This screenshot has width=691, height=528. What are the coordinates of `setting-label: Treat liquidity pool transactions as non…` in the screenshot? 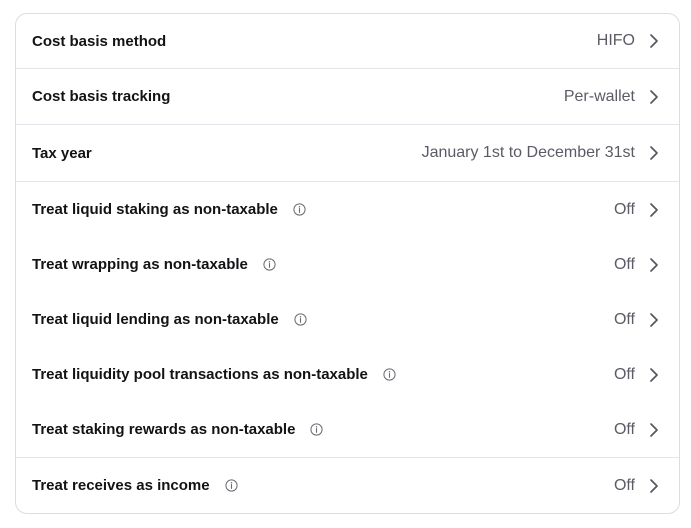 It's located at (200, 374).